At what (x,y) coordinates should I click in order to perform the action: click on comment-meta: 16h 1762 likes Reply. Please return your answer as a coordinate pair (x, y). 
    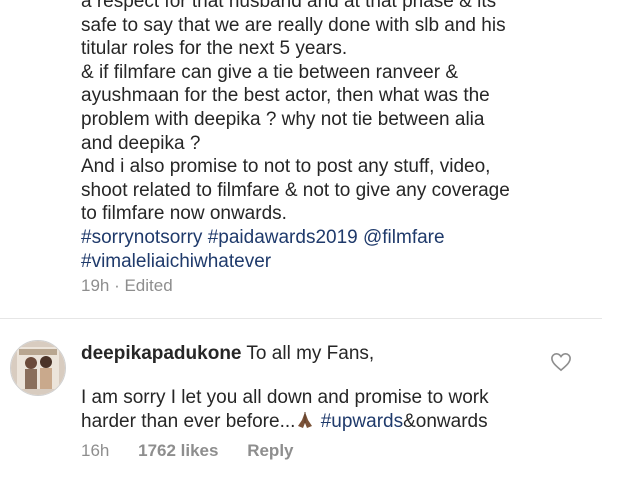
    Looking at the image, I should click on (199, 451).